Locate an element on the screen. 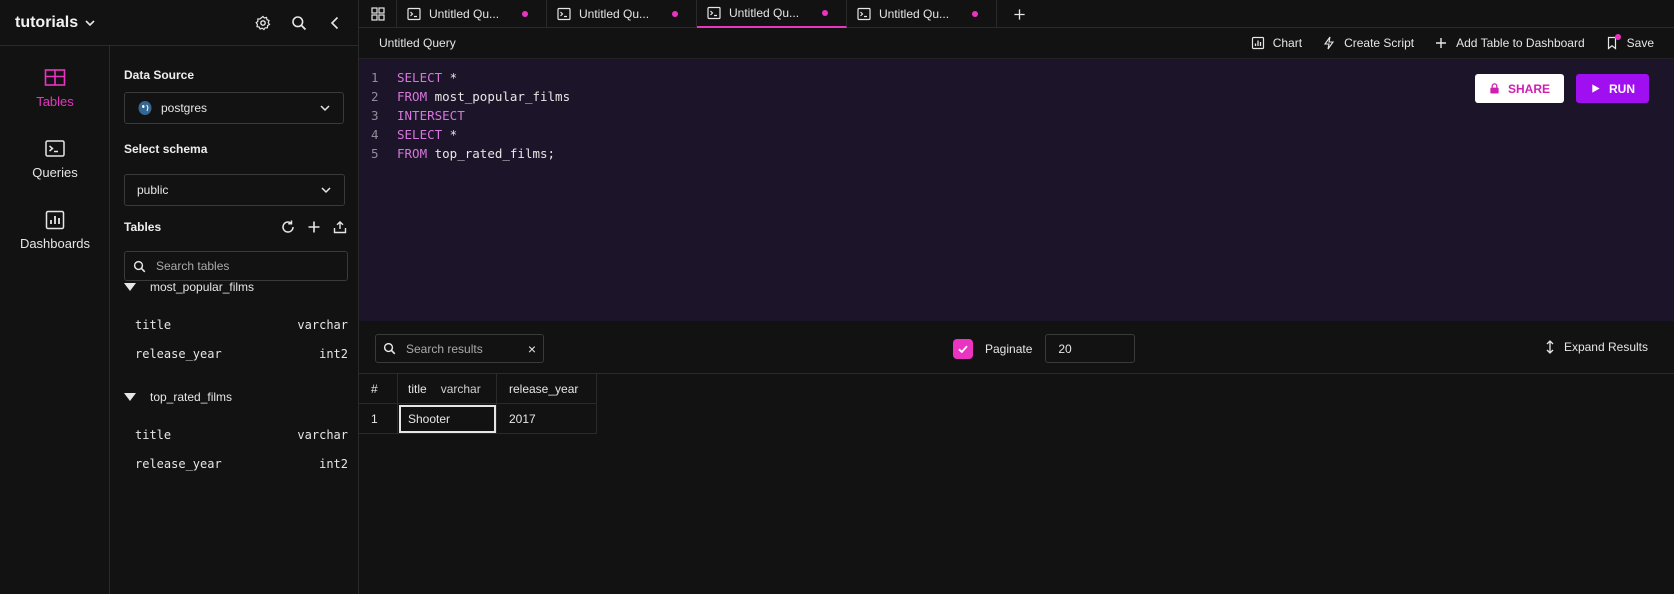 The image size is (1674, 594). paginate-checkbox is located at coordinates (963, 348).